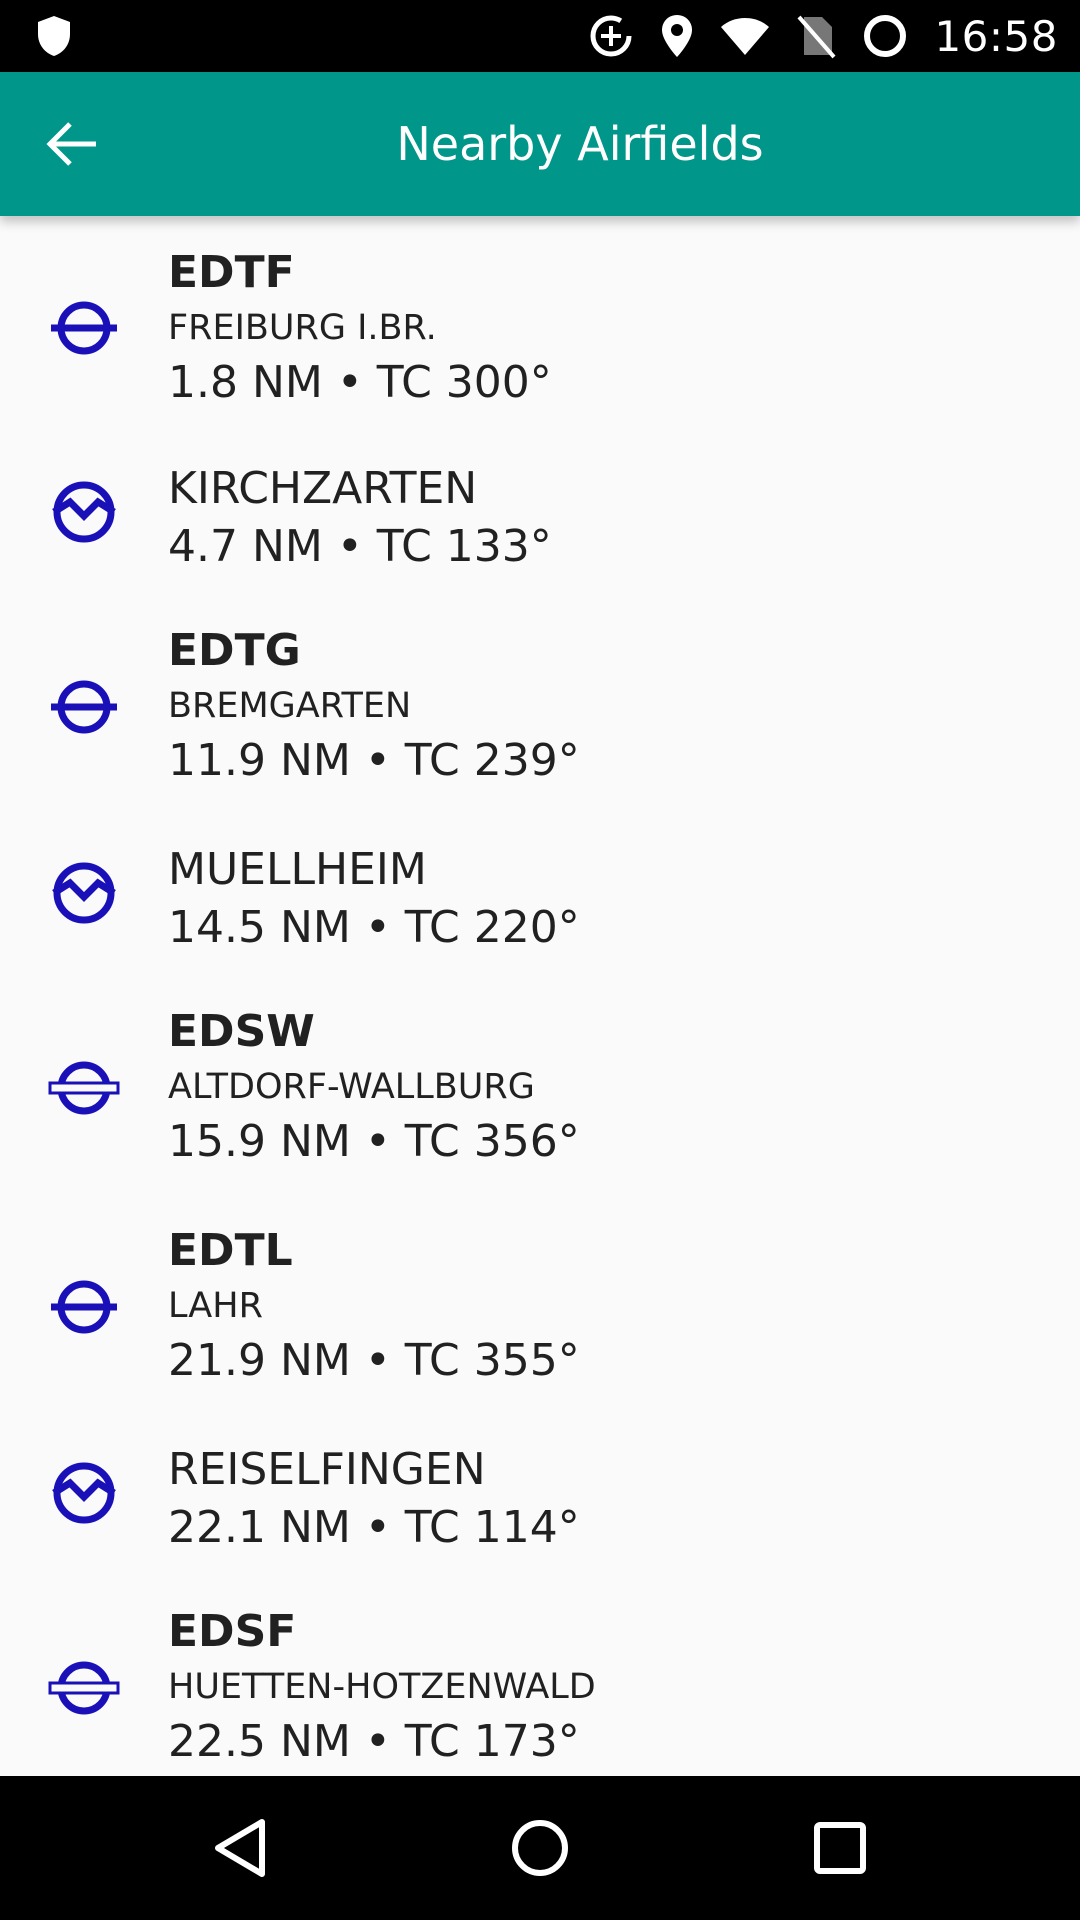  What do you see at coordinates (540, 36) in the screenshot?
I see `status-bar: 16:58` at bounding box center [540, 36].